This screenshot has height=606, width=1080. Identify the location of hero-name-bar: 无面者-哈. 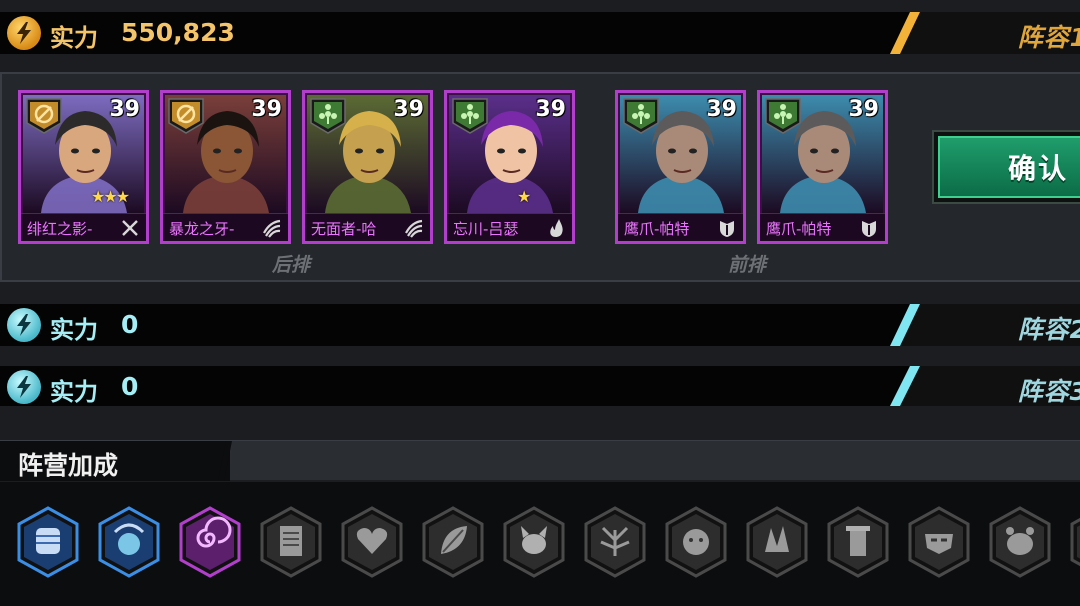
(367, 227).